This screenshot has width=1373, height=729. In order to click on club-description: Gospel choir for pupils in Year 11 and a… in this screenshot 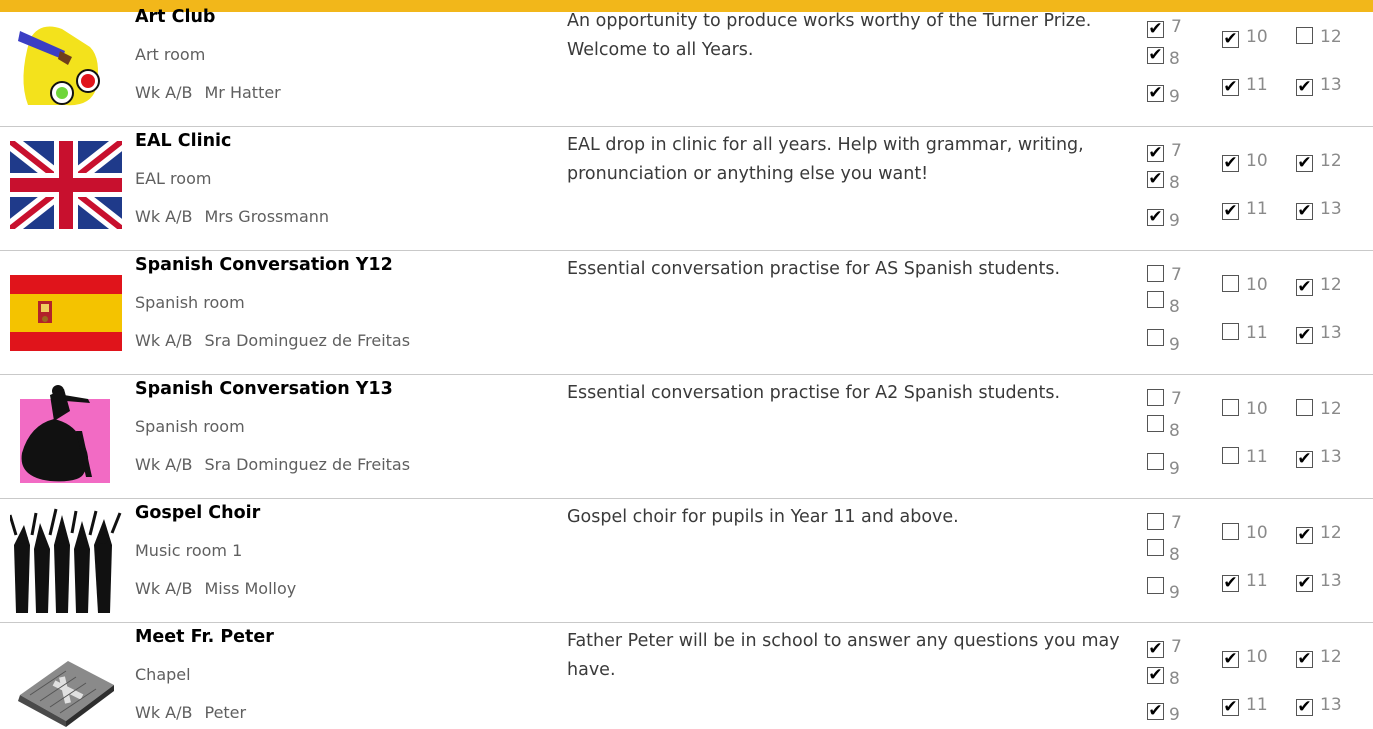, I will do `click(763, 517)`.